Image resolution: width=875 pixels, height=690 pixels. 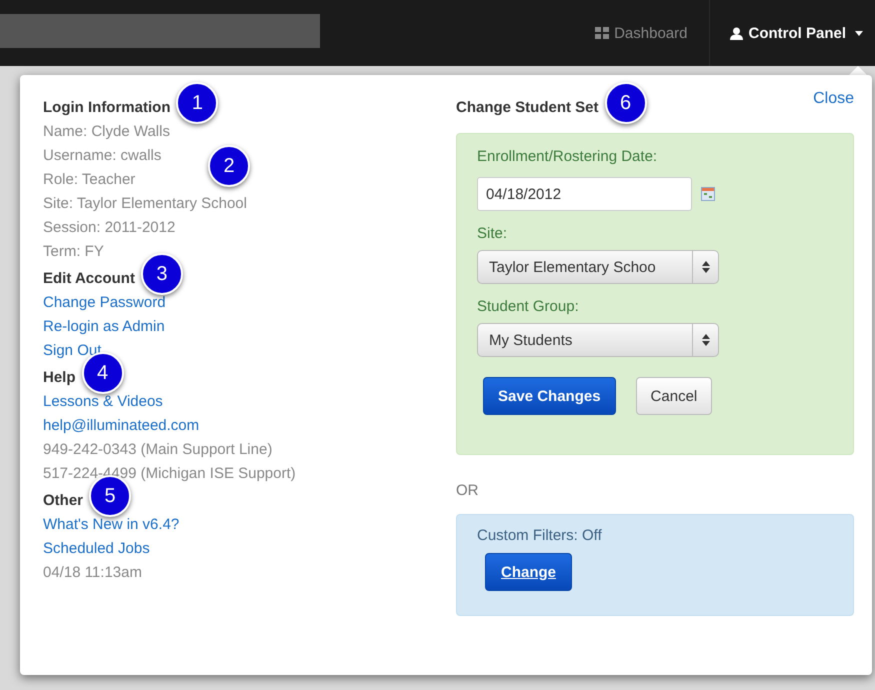 I want to click on field-label: Site:, so click(x=492, y=233).